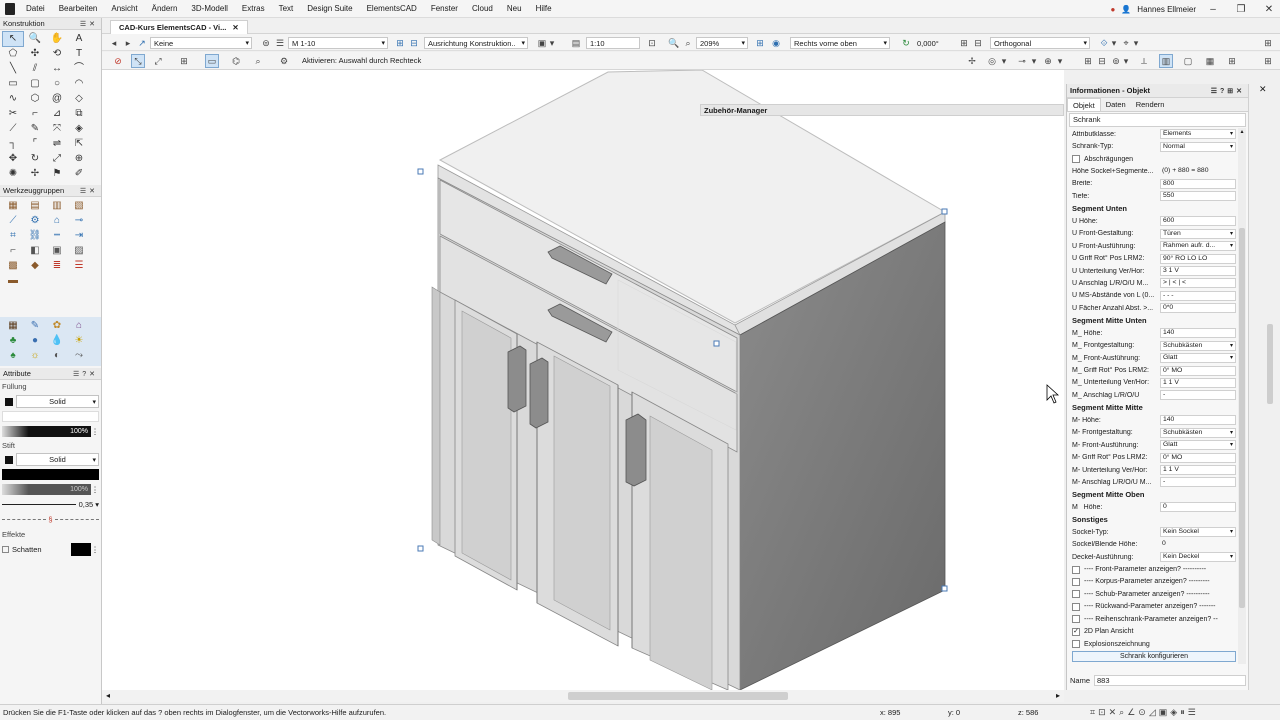  Describe the element at coordinates (79, 251) in the screenshot. I see `wall-tool-icon: ▨` at that location.